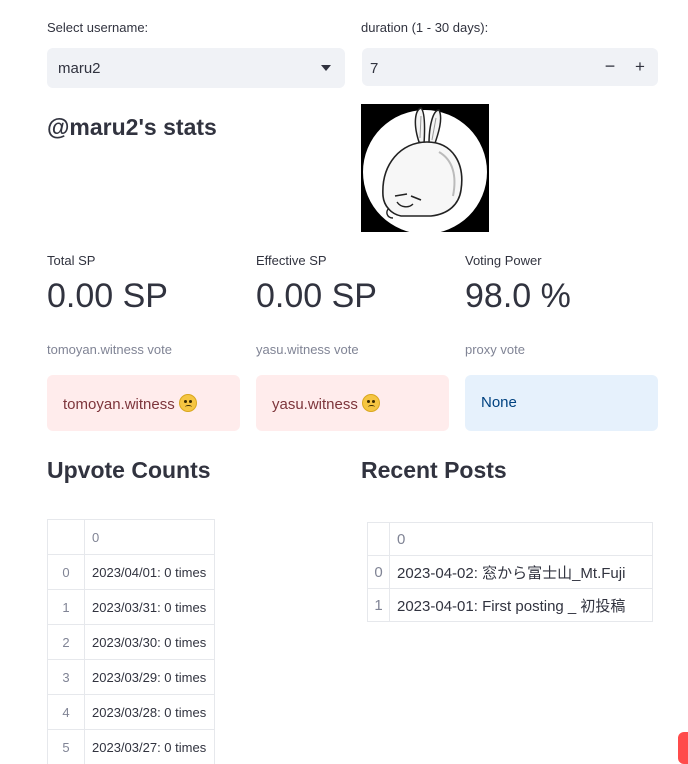 This screenshot has height=764, width=688. I want to click on avatar, so click(425, 168).